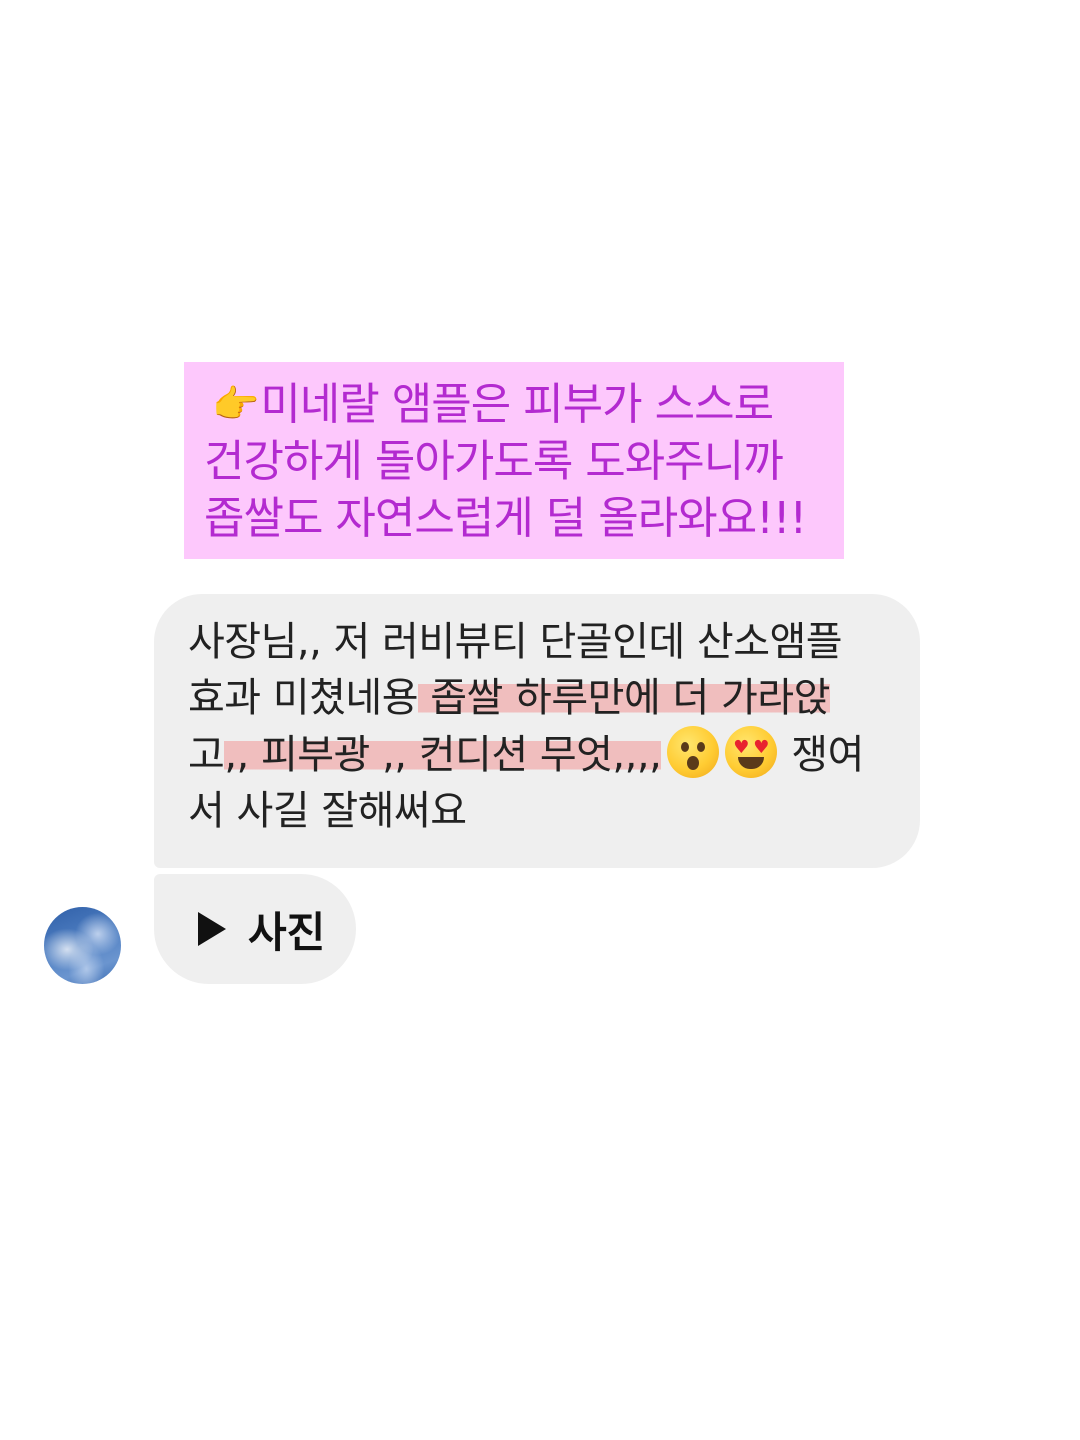 This screenshot has width=1080, height=1440. I want to click on message-line-3: 고,, 피부광 ,, 컨디션 무엇,,,, ♥ ♥ 쟁여, so click(544, 754).